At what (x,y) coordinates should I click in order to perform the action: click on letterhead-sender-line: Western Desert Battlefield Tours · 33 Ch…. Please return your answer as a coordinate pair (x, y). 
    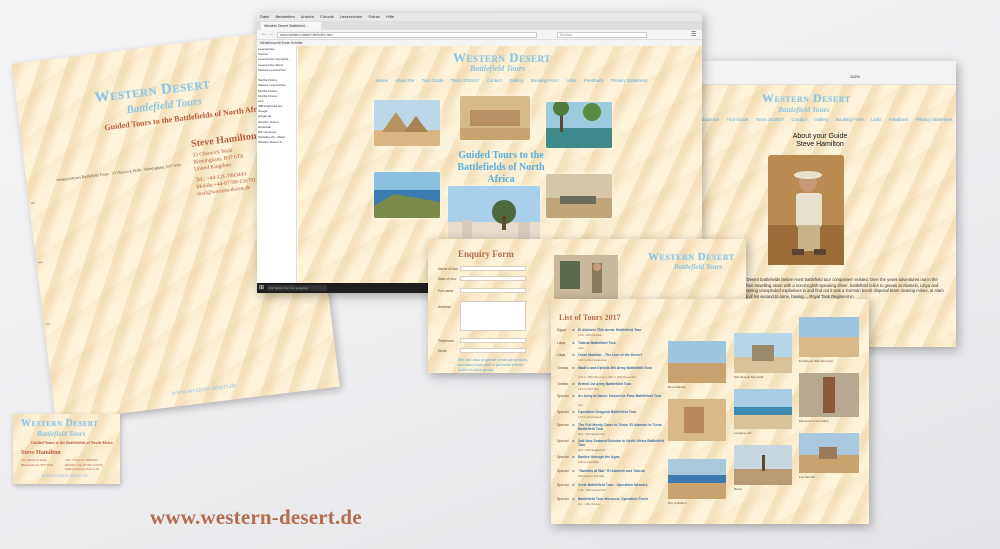
    Looking at the image, I should click on (119, 172).